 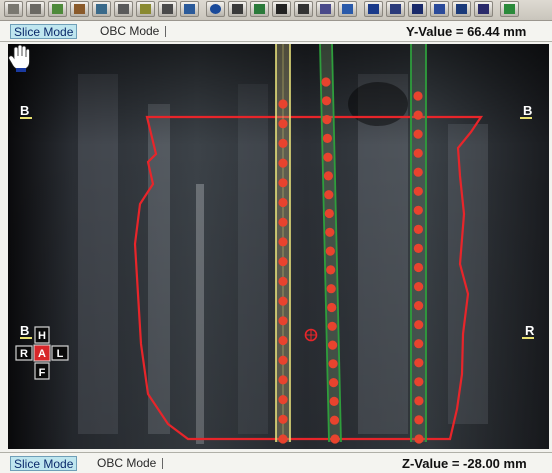 What do you see at coordinates (528, 331) in the screenshot?
I see `right-label-bottom: R` at bounding box center [528, 331].